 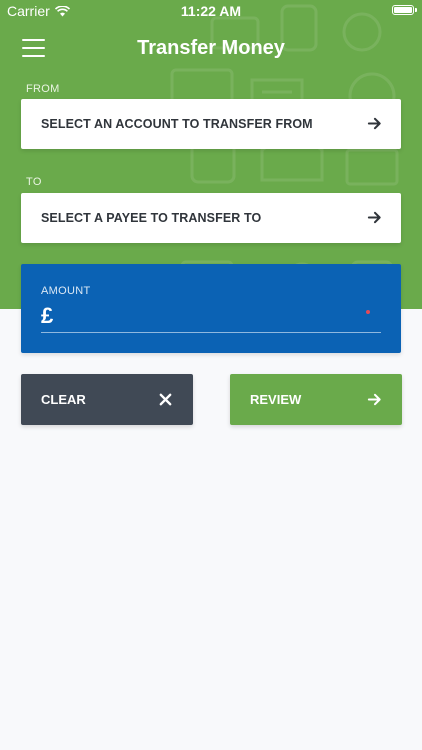 What do you see at coordinates (151, 218) in the screenshot?
I see `payee-placeholder: SELECT A PAYEE TO TRANSFER TO` at bounding box center [151, 218].